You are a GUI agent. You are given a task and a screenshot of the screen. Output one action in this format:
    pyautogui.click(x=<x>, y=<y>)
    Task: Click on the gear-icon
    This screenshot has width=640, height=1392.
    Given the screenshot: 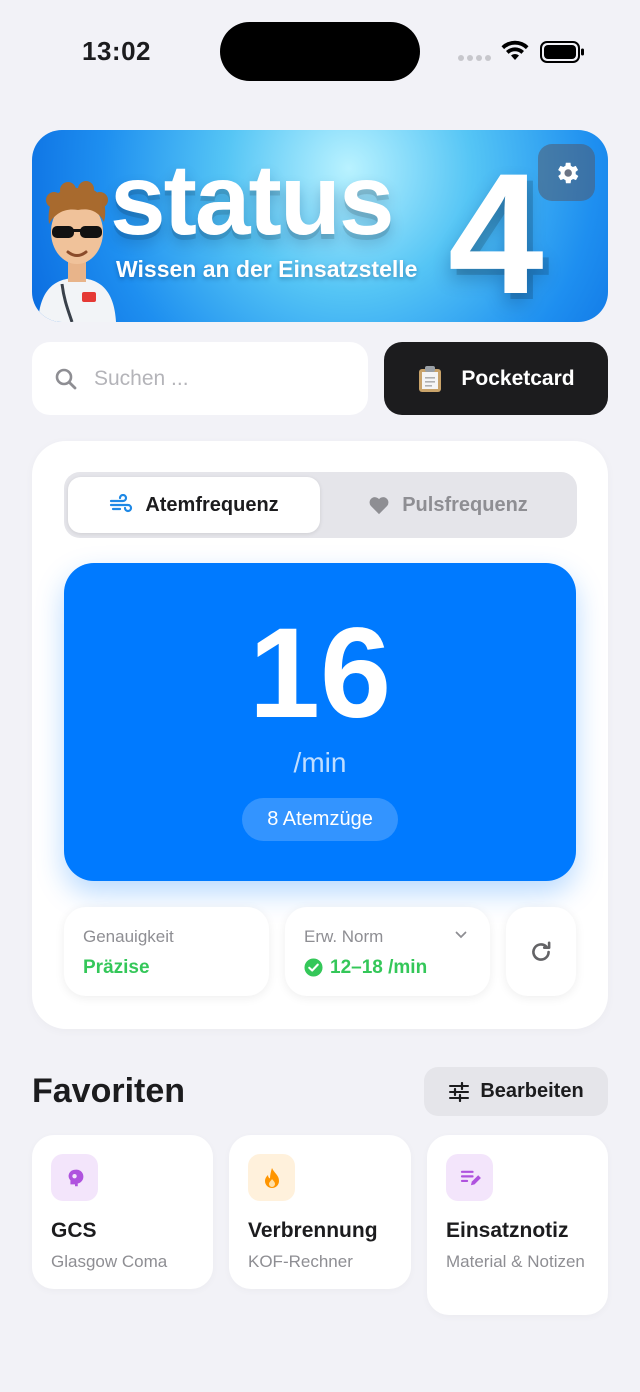 What is the action you would take?
    pyautogui.click(x=567, y=172)
    